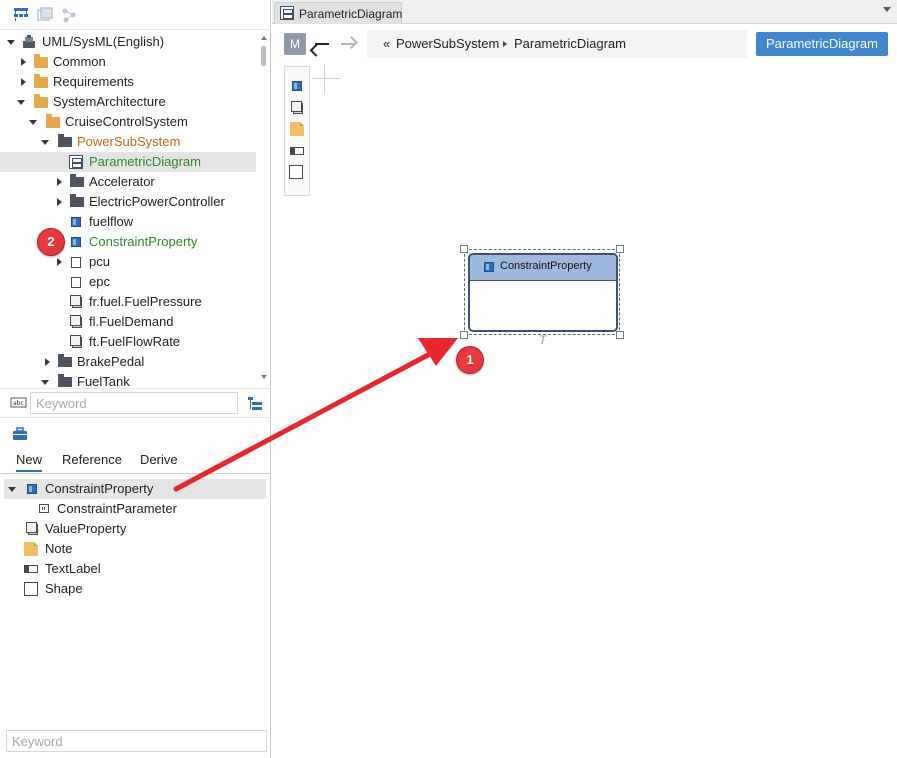  Describe the element at coordinates (51, 242) in the screenshot. I see `callout-badge-2: 2` at that location.